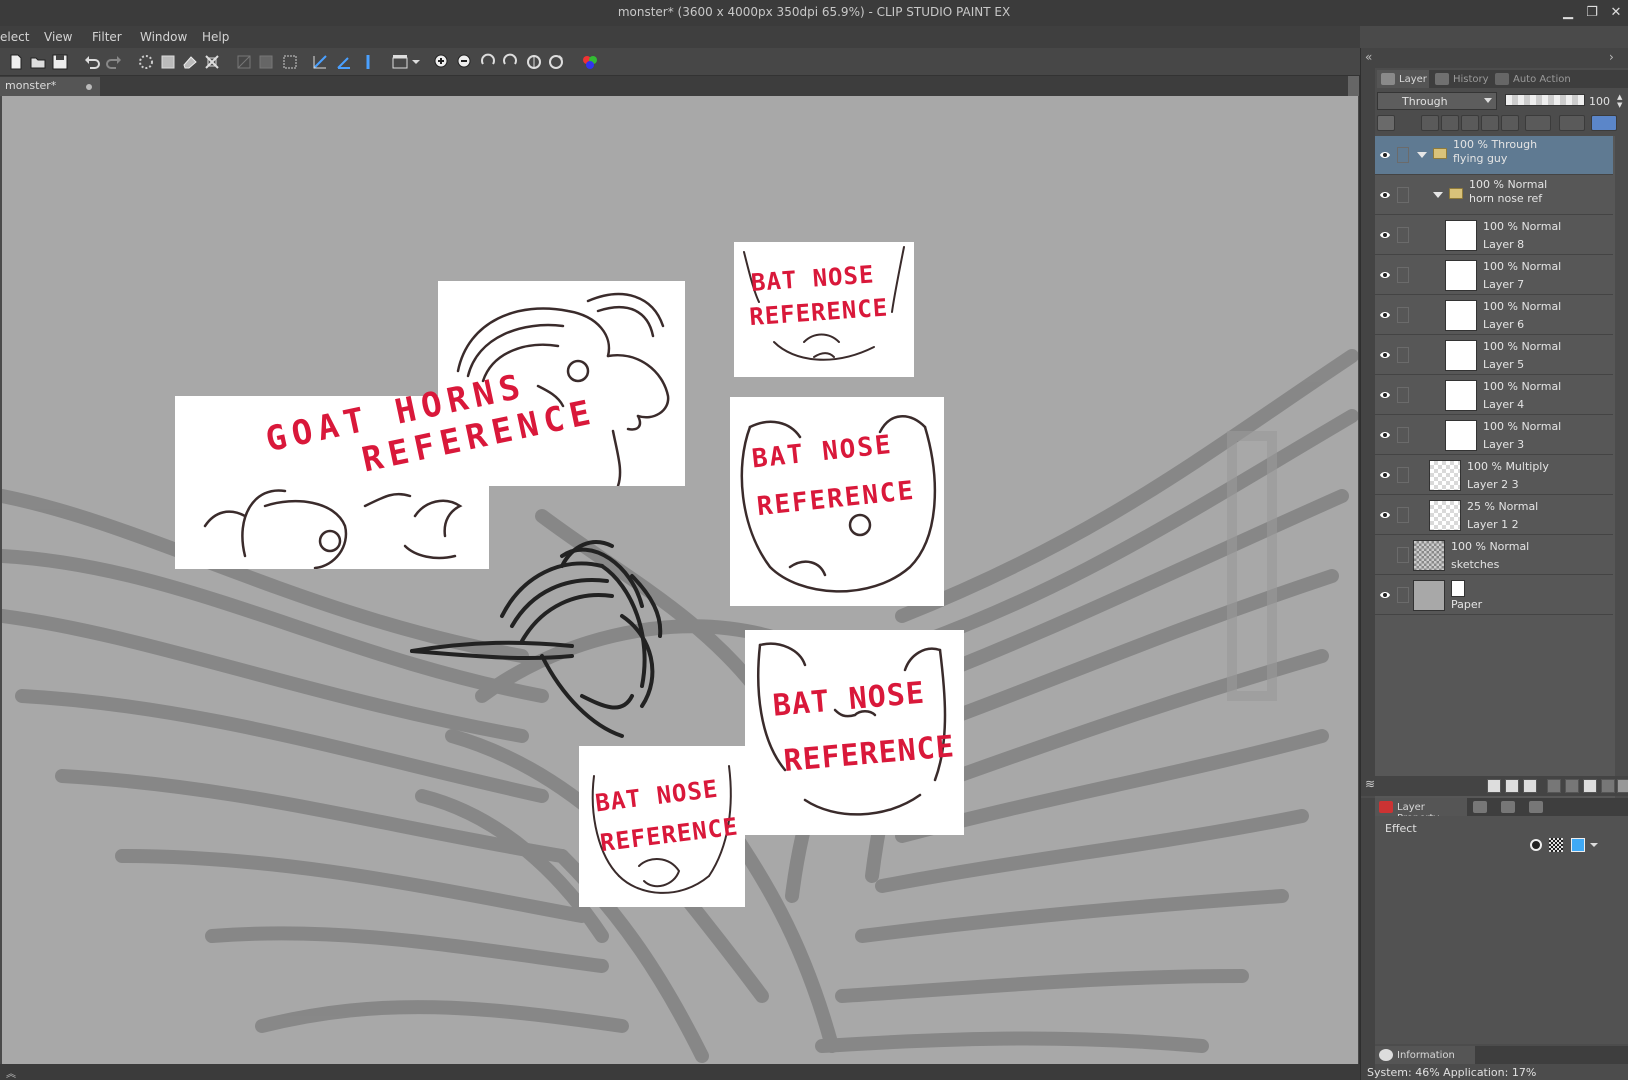  What do you see at coordinates (1604, 123) in the screenshot?
I see `layer-display-icon` at bounding box center [1604, 123].